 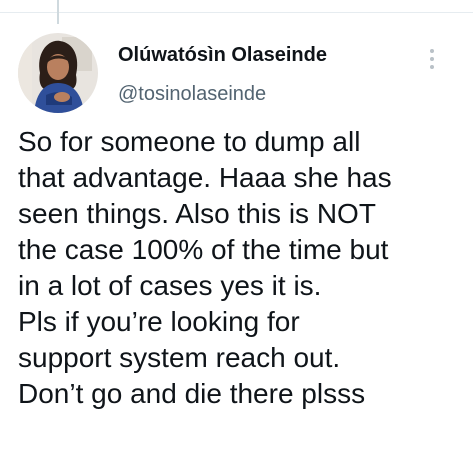 What do you see at coordinates (58, 12) in the screenshot?
I see `thread-connector-line` at bounding box center [58, 12].